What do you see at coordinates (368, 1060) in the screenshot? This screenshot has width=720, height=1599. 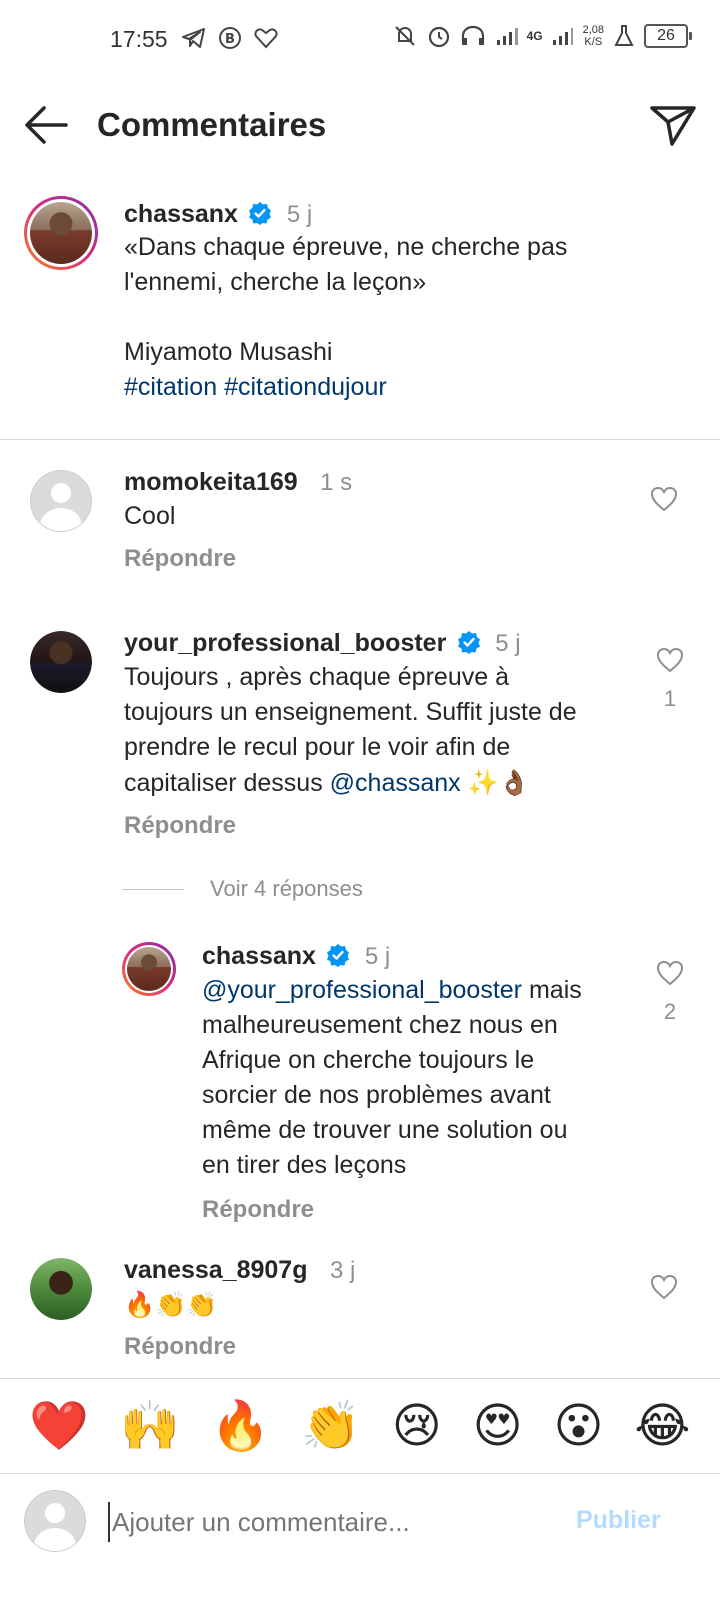 I see `comment-line: Afrique on cherche toujours le` at bounding box center [368, 1060].